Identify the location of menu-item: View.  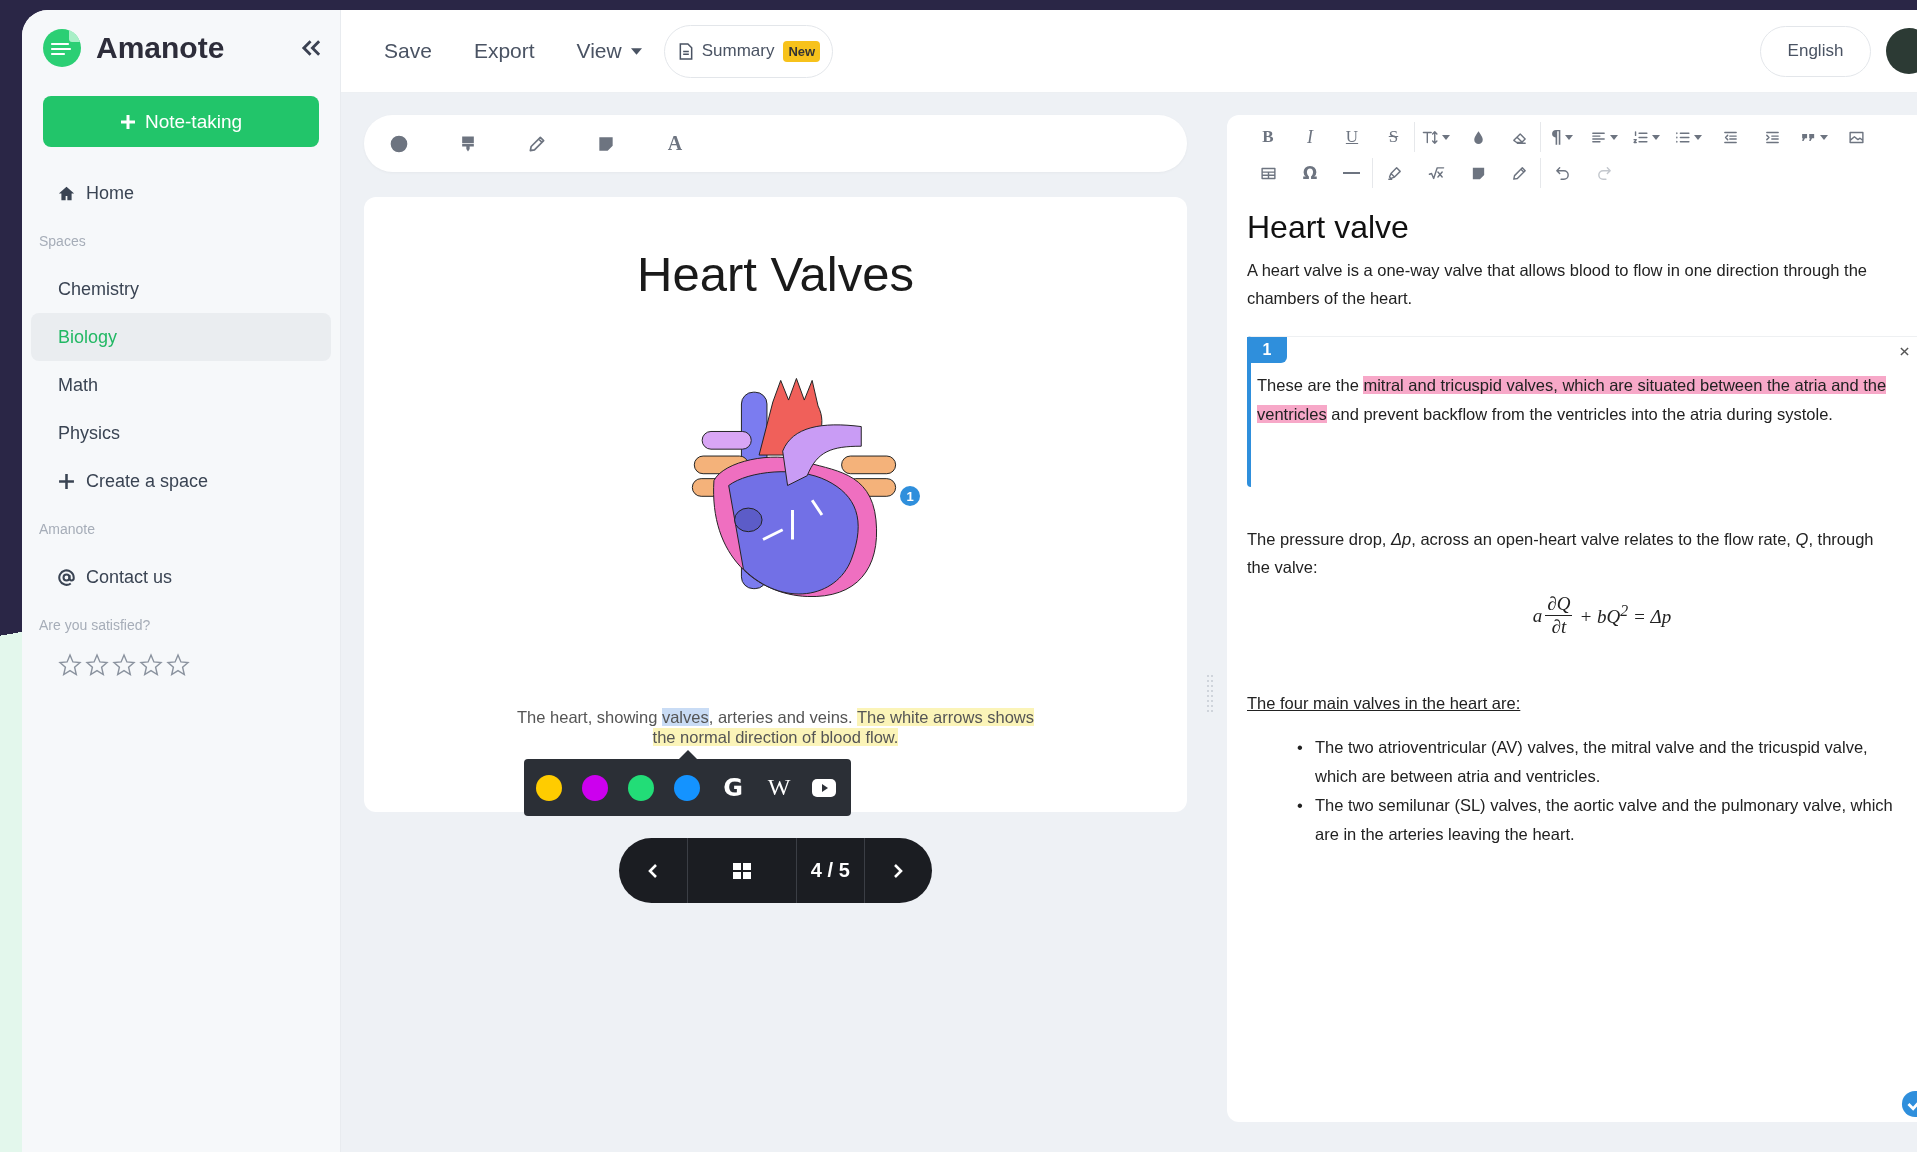
(609, 51).